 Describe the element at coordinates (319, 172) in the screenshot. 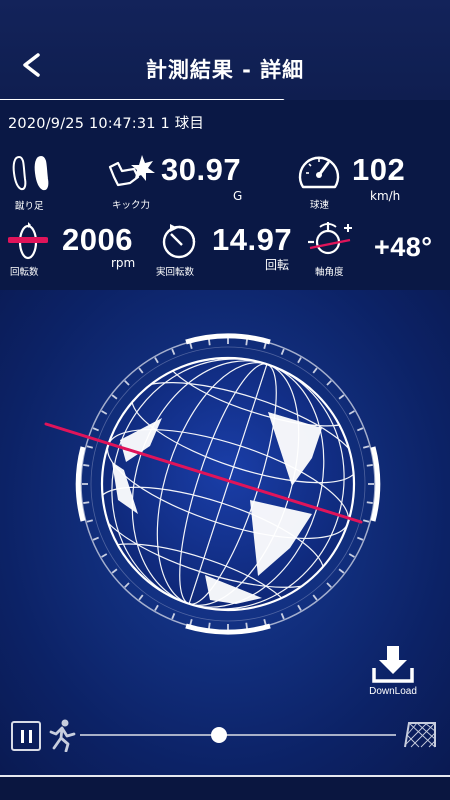

I see `speedometer-icon` at that location.